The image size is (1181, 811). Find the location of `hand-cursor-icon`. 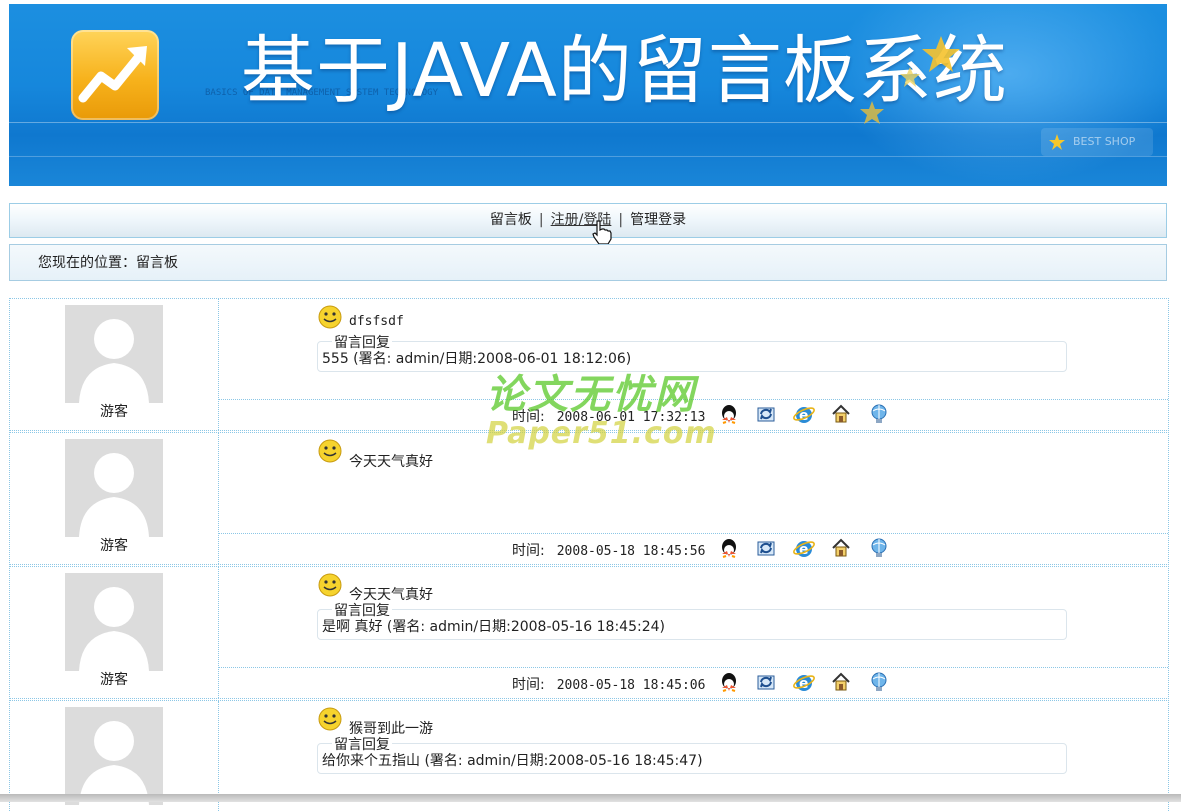

hand-cursor-icon is located at coordinates (602, 232).